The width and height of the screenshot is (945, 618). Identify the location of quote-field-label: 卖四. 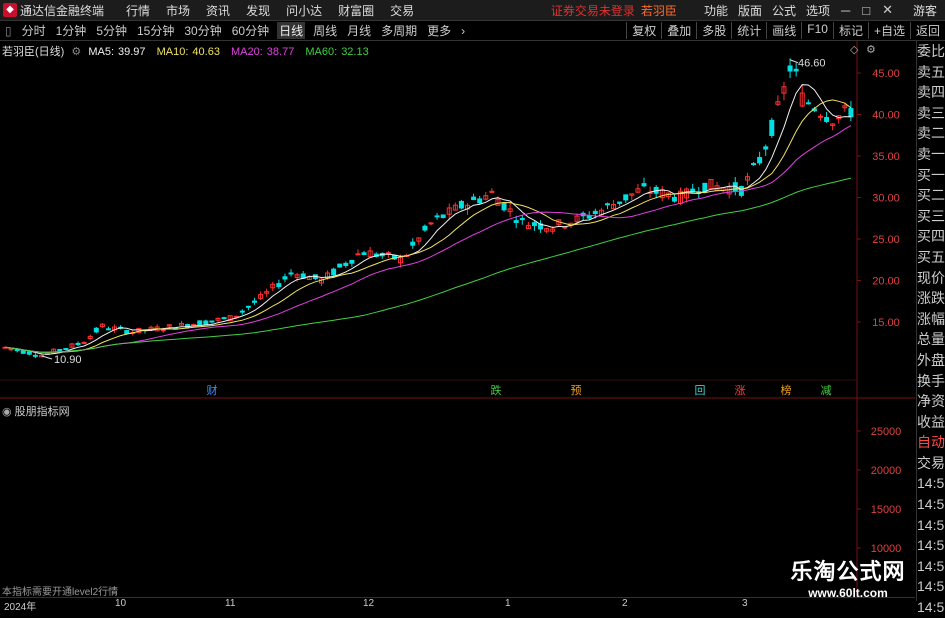
(931, 92).